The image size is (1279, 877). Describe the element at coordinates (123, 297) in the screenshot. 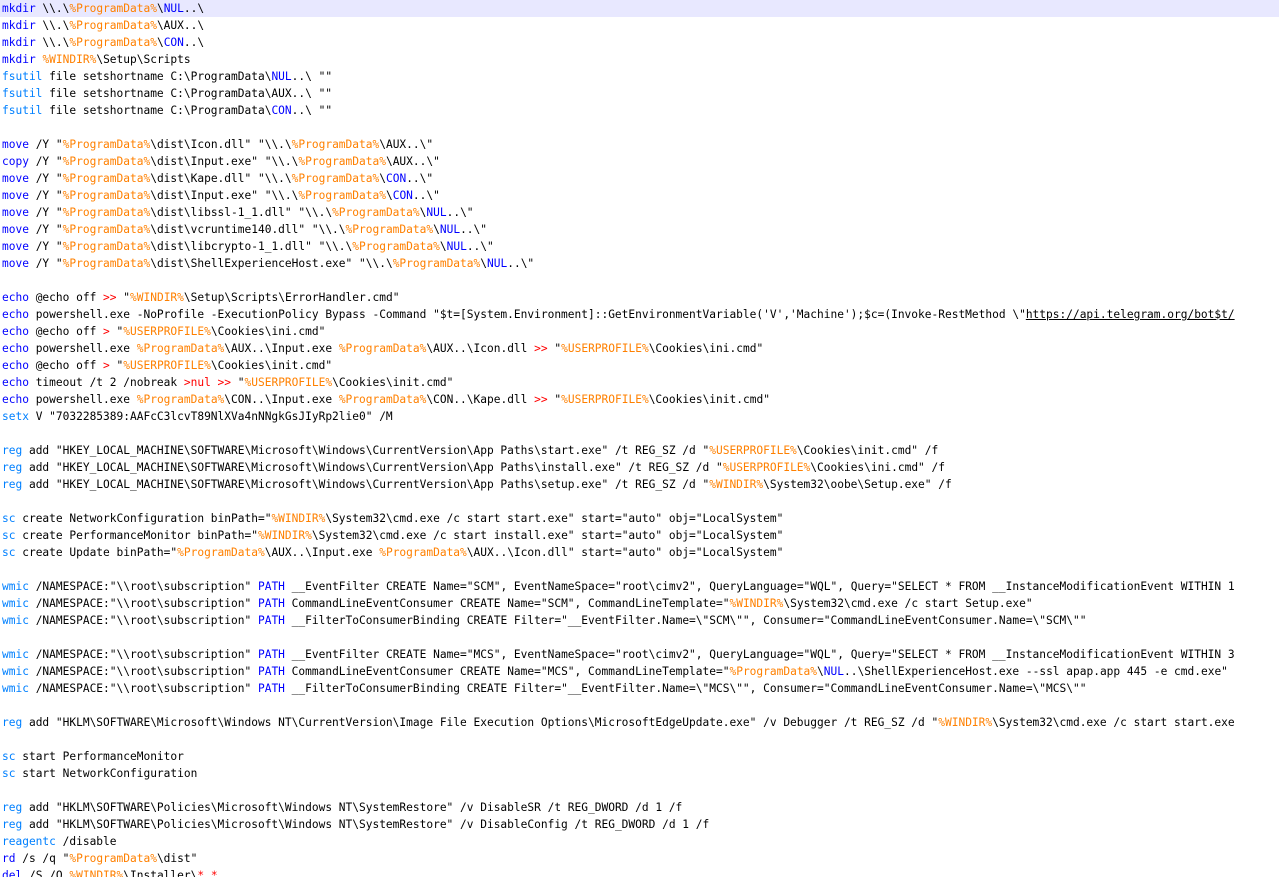

I see `code-token: "` at that location.